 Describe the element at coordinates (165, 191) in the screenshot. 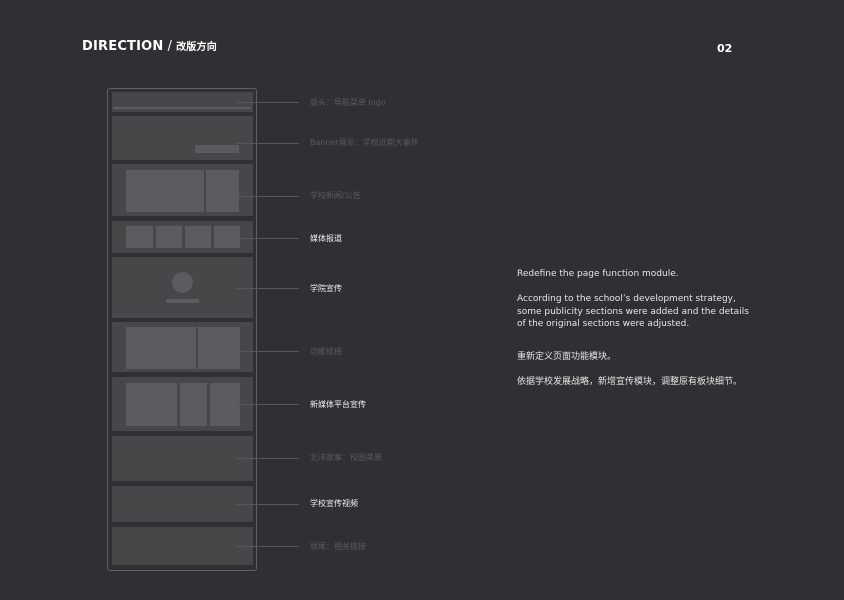

I see `news-main-card` at that location.